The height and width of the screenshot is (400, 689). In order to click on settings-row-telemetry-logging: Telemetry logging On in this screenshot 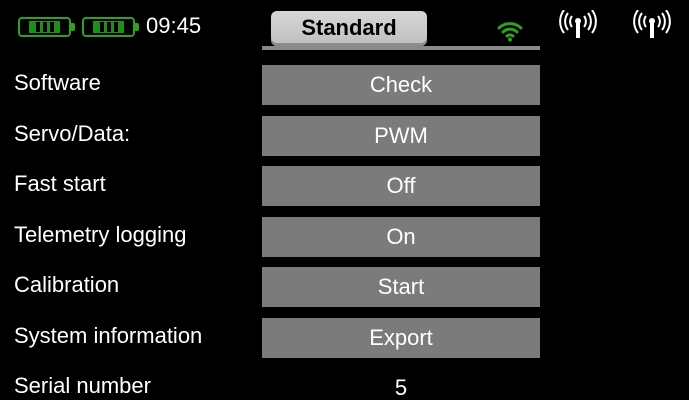, I will do `click(344, 235)`.